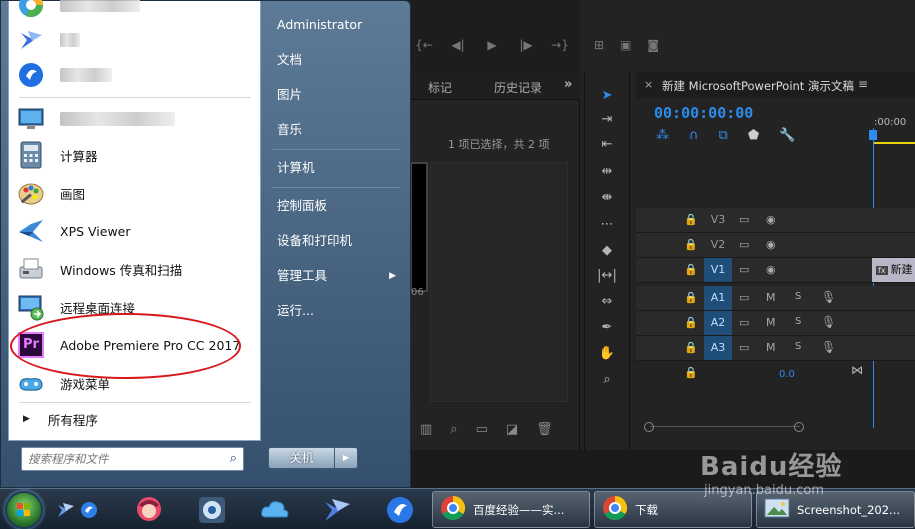 The width and height of the screenshot is (915, 529). What do you see at coordinates (648, 84) in the screenshot?
I see `close-icon: ×` at bounding box center [648, 84].